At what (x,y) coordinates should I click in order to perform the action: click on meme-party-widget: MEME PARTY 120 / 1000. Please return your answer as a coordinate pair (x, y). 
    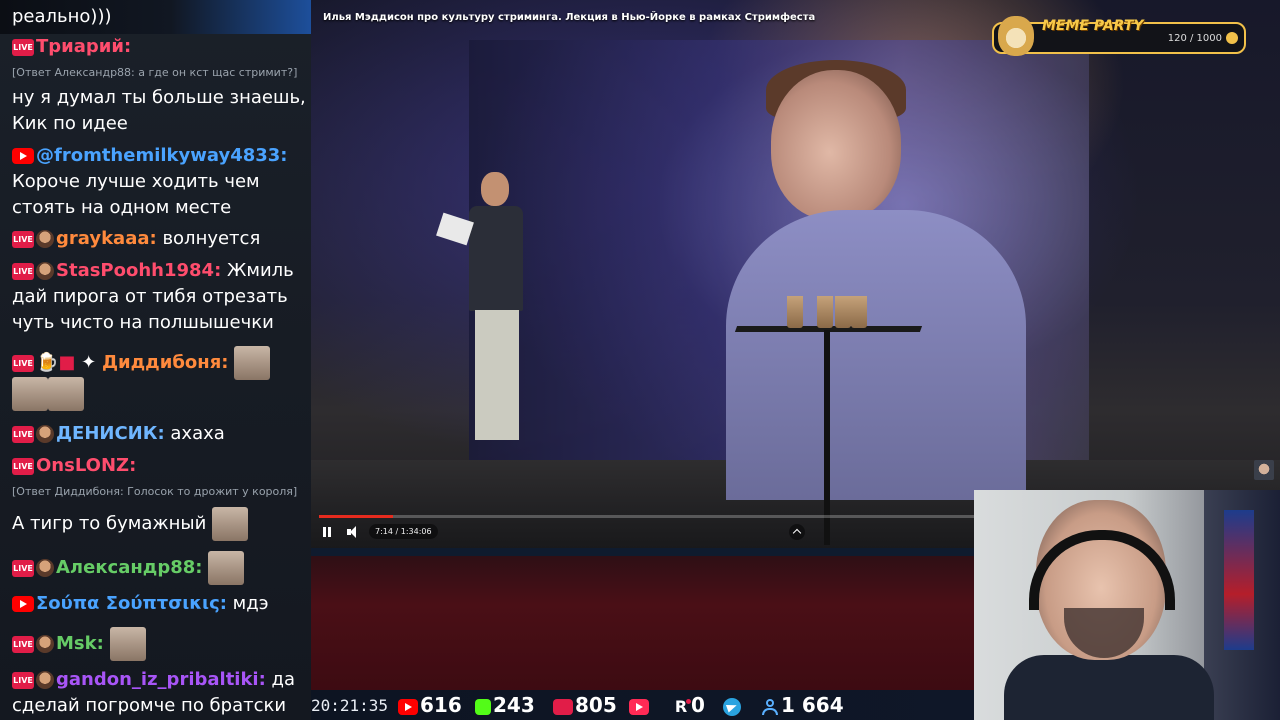
    Looking at the image, I should click on (1119, 36).